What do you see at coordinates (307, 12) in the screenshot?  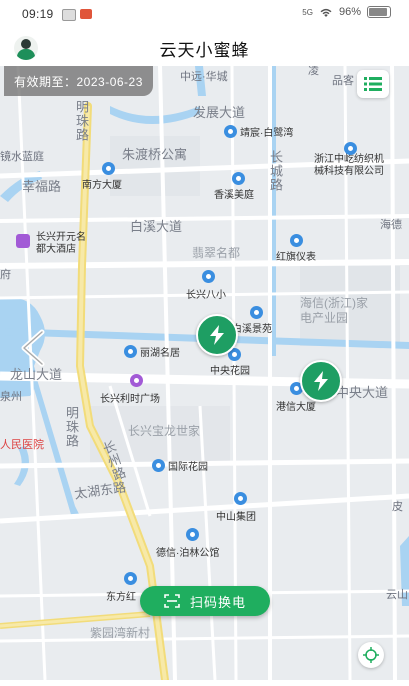 I see `signal-label: 5G` at bounding box center [307, 12].